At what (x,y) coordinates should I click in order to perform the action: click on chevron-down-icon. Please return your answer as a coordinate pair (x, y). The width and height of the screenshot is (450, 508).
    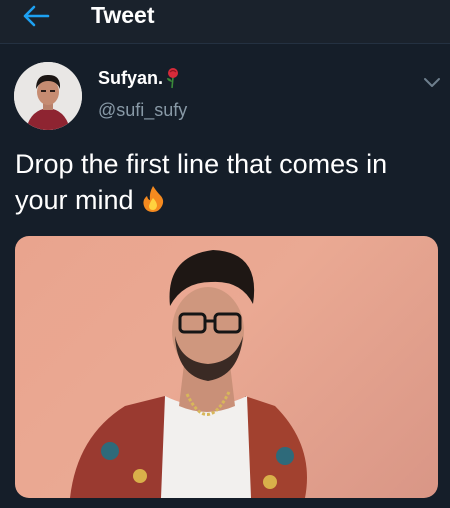
    Looking at the image, I should click on (432, 83).